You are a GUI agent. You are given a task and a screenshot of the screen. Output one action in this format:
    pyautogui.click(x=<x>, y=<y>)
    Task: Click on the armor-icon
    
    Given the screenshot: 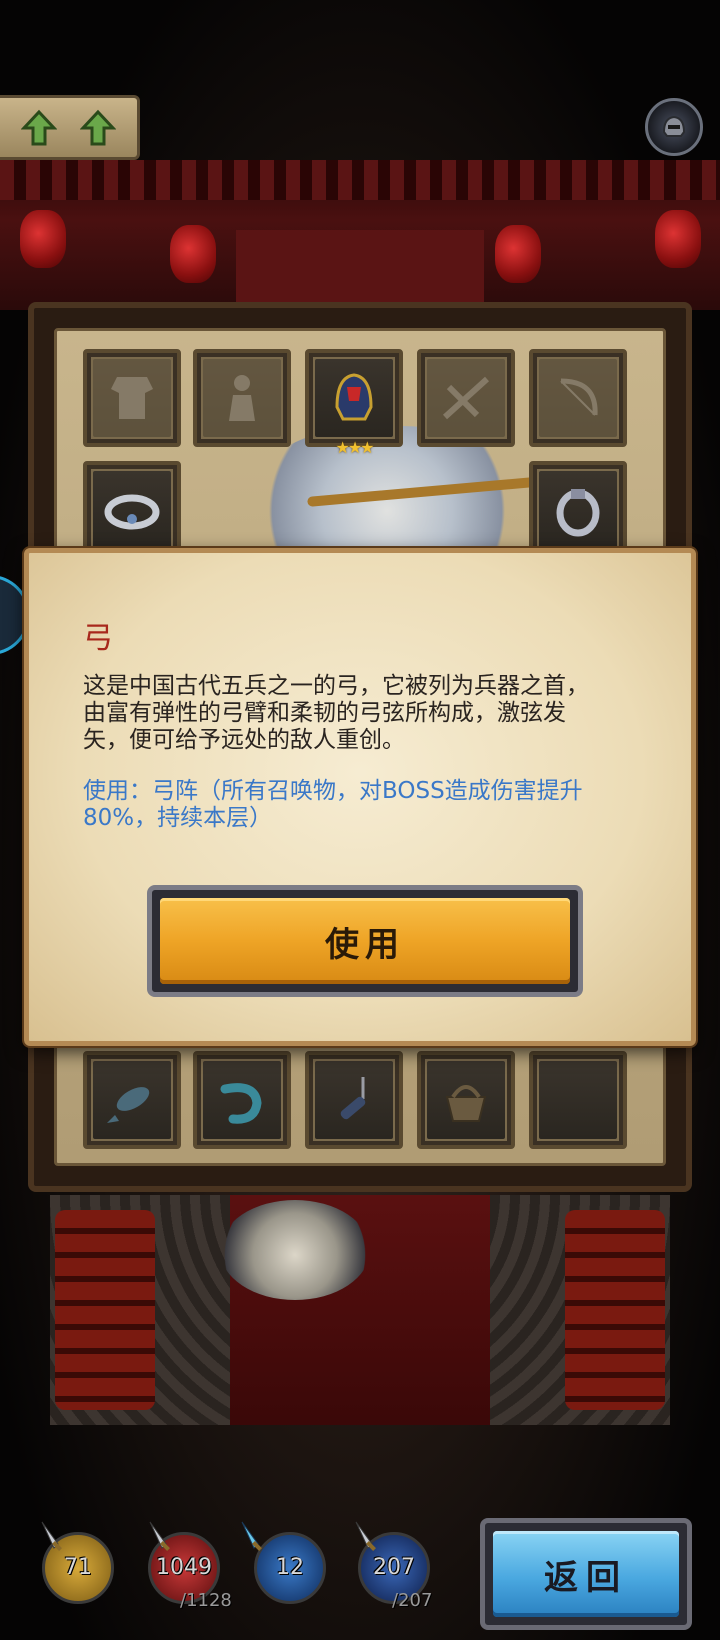 What is the action you would take?
    pyautogui.click(x=132, y=398)
    